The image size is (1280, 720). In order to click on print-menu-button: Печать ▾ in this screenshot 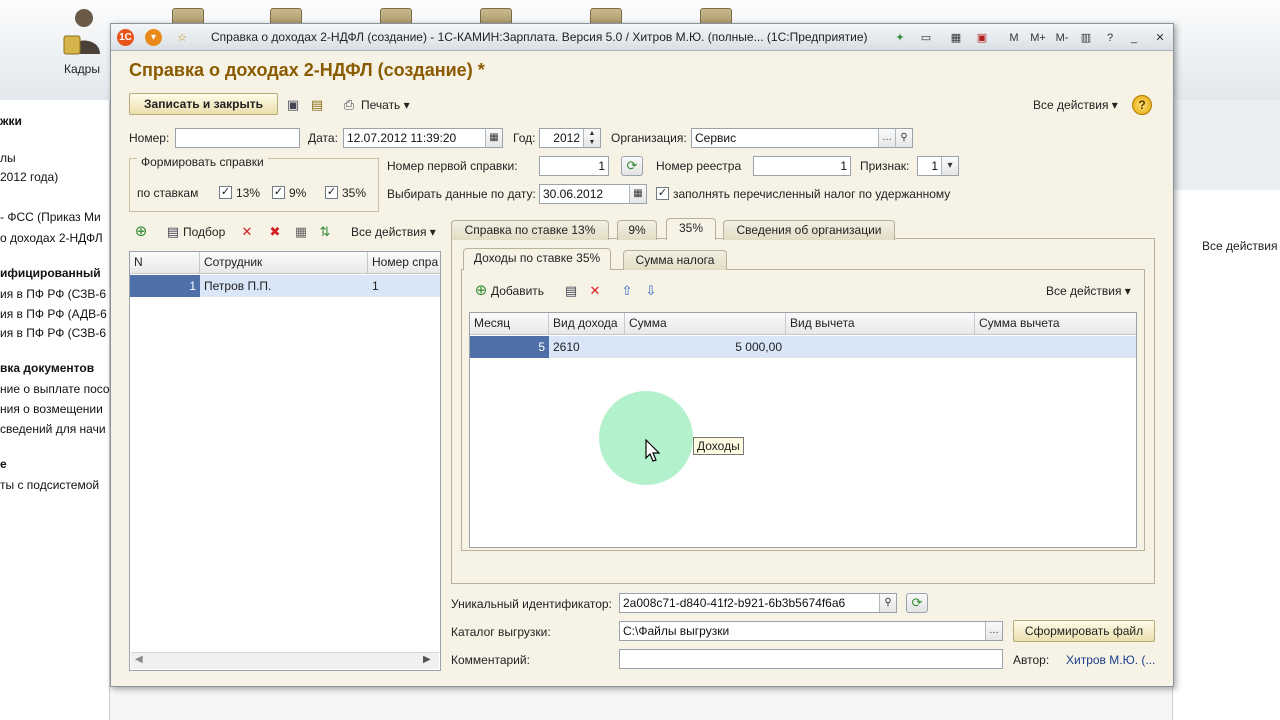, I will do `click(385, 105)`.